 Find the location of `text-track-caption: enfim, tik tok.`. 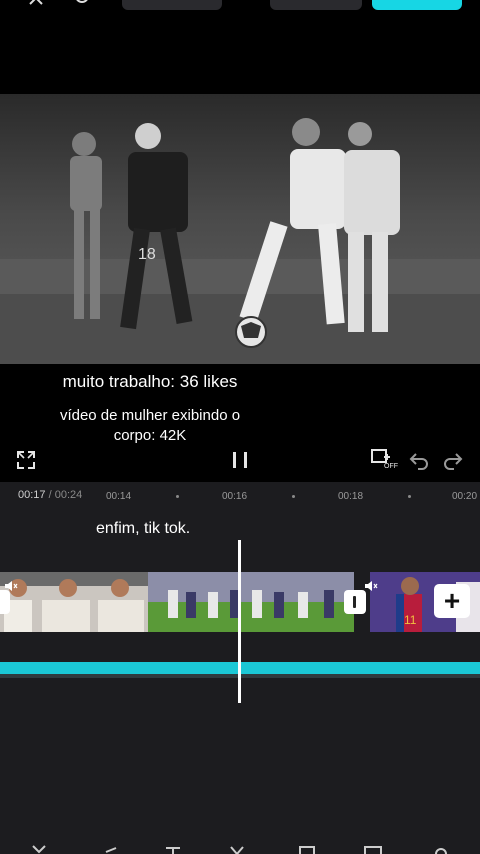

text-track-caption: enfim, tik tok. is located at coordinates (143, 529).